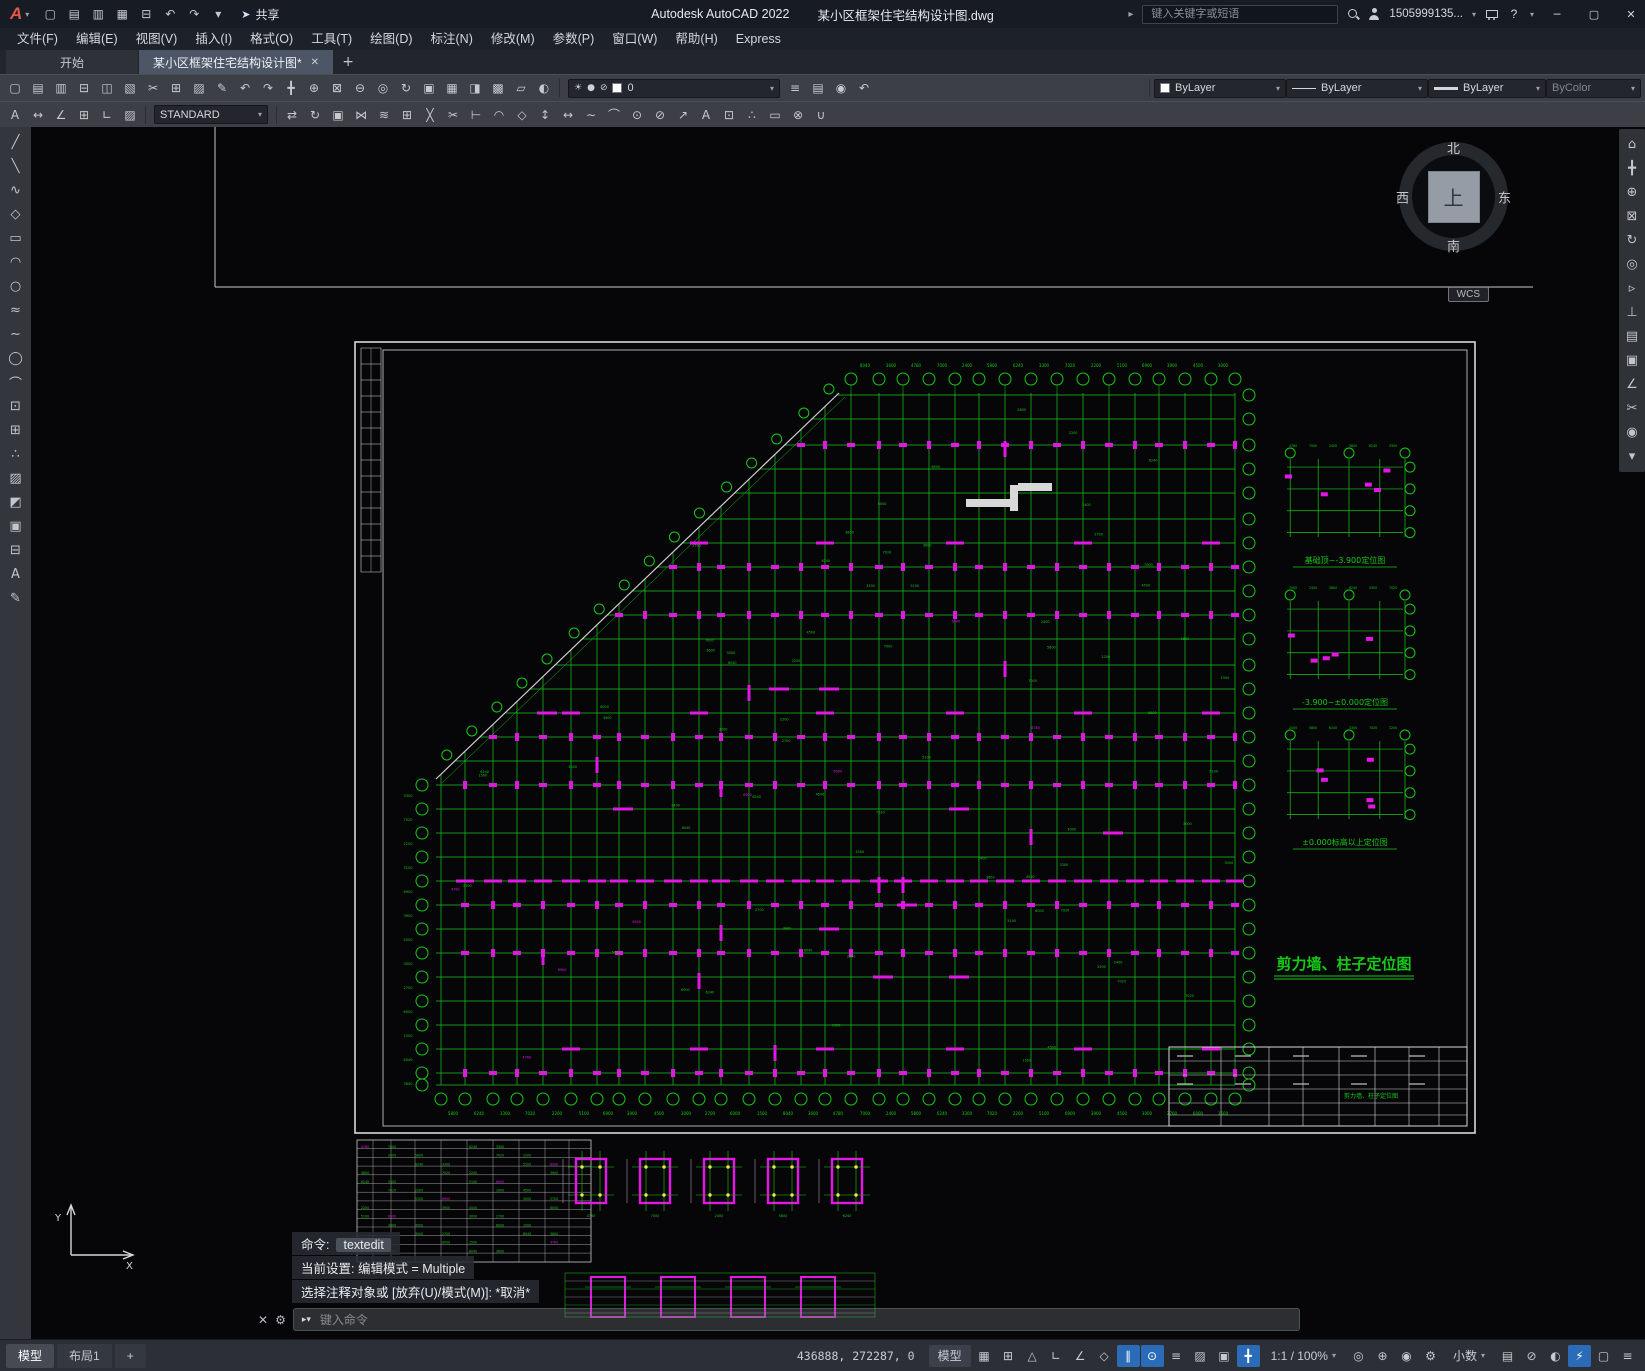 The image size is (1645, 1371). What do you see at coordinates (384, 114) in the screenshot?
I see `offset-button: ≋` at bounding box center [384, 114].